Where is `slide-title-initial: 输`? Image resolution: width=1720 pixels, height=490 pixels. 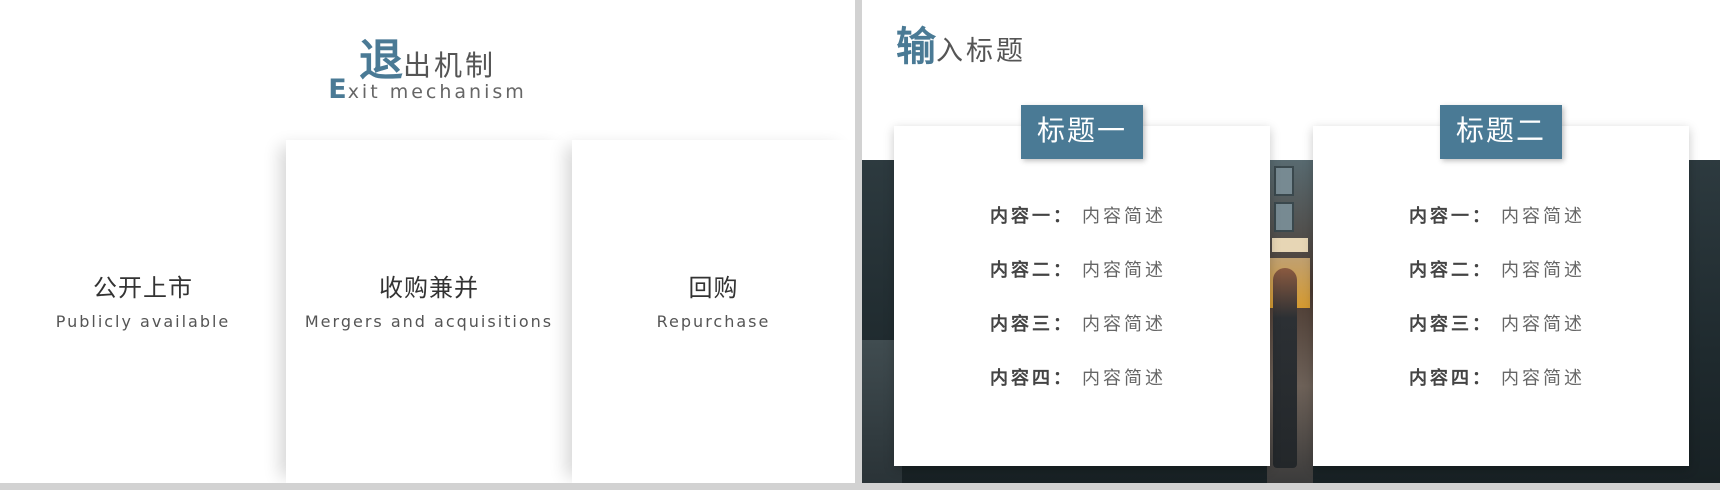 slide-title-initial: 输 is located at coordinates (916, 47).